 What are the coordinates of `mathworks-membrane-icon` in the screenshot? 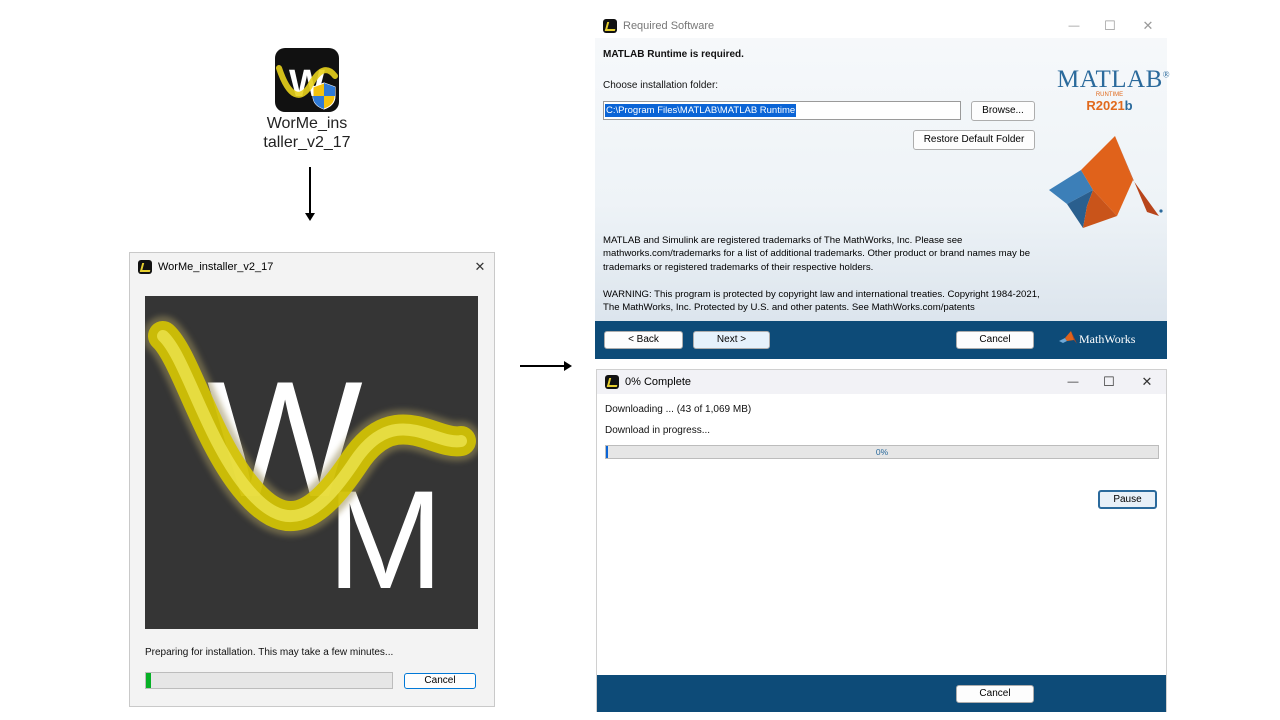 It's located at (1068, 337).